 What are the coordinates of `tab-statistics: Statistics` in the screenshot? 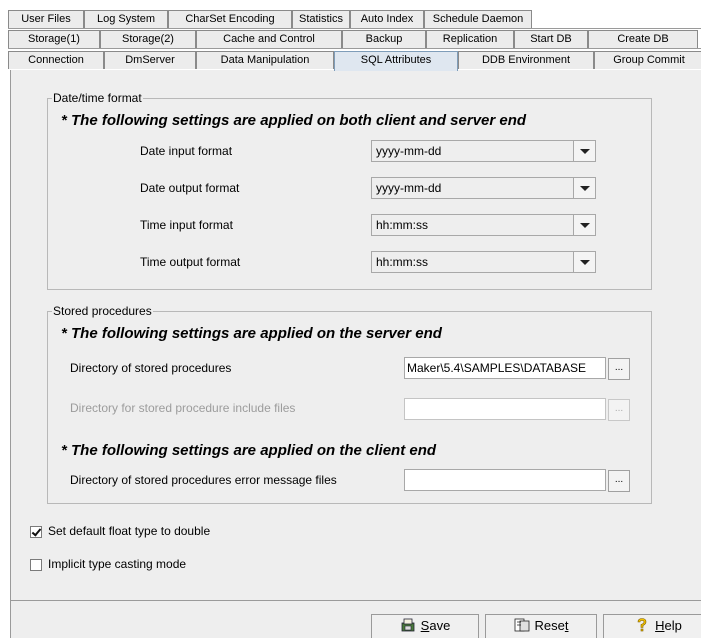 It's located at (321, 19).